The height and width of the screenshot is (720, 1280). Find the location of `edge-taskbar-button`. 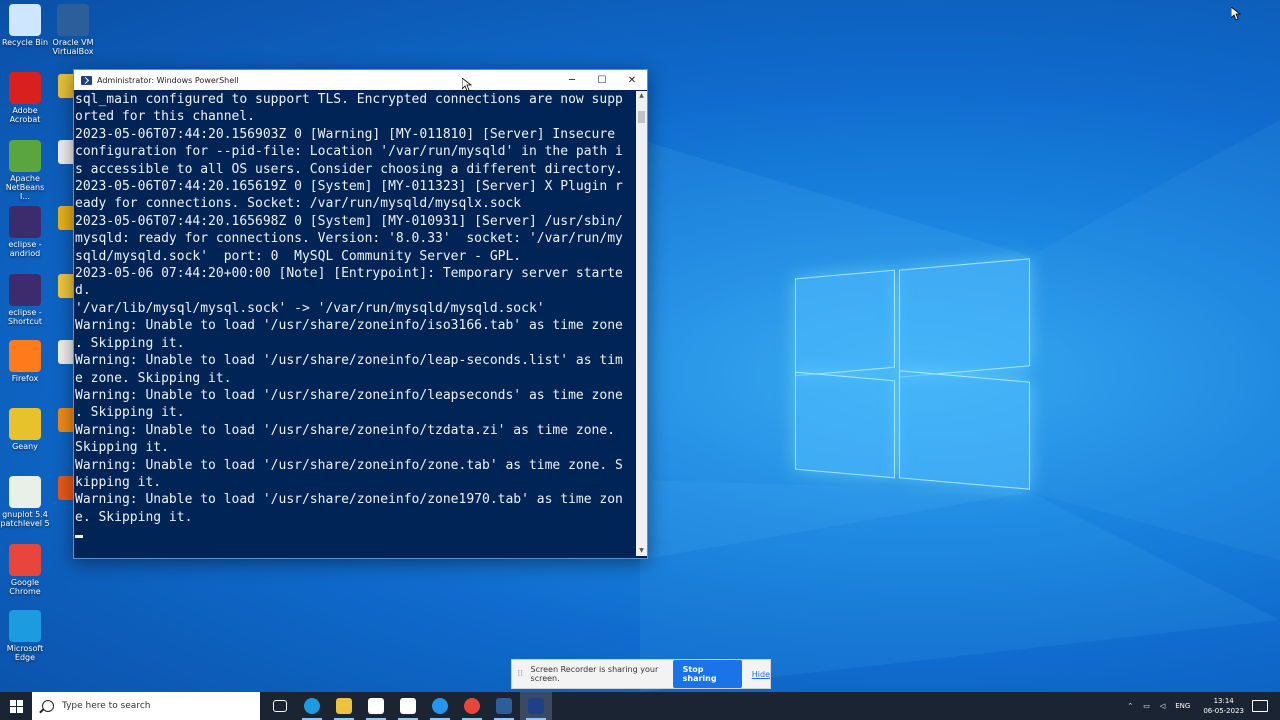

edge-taskbar-button is located at coordinates (312, 706).